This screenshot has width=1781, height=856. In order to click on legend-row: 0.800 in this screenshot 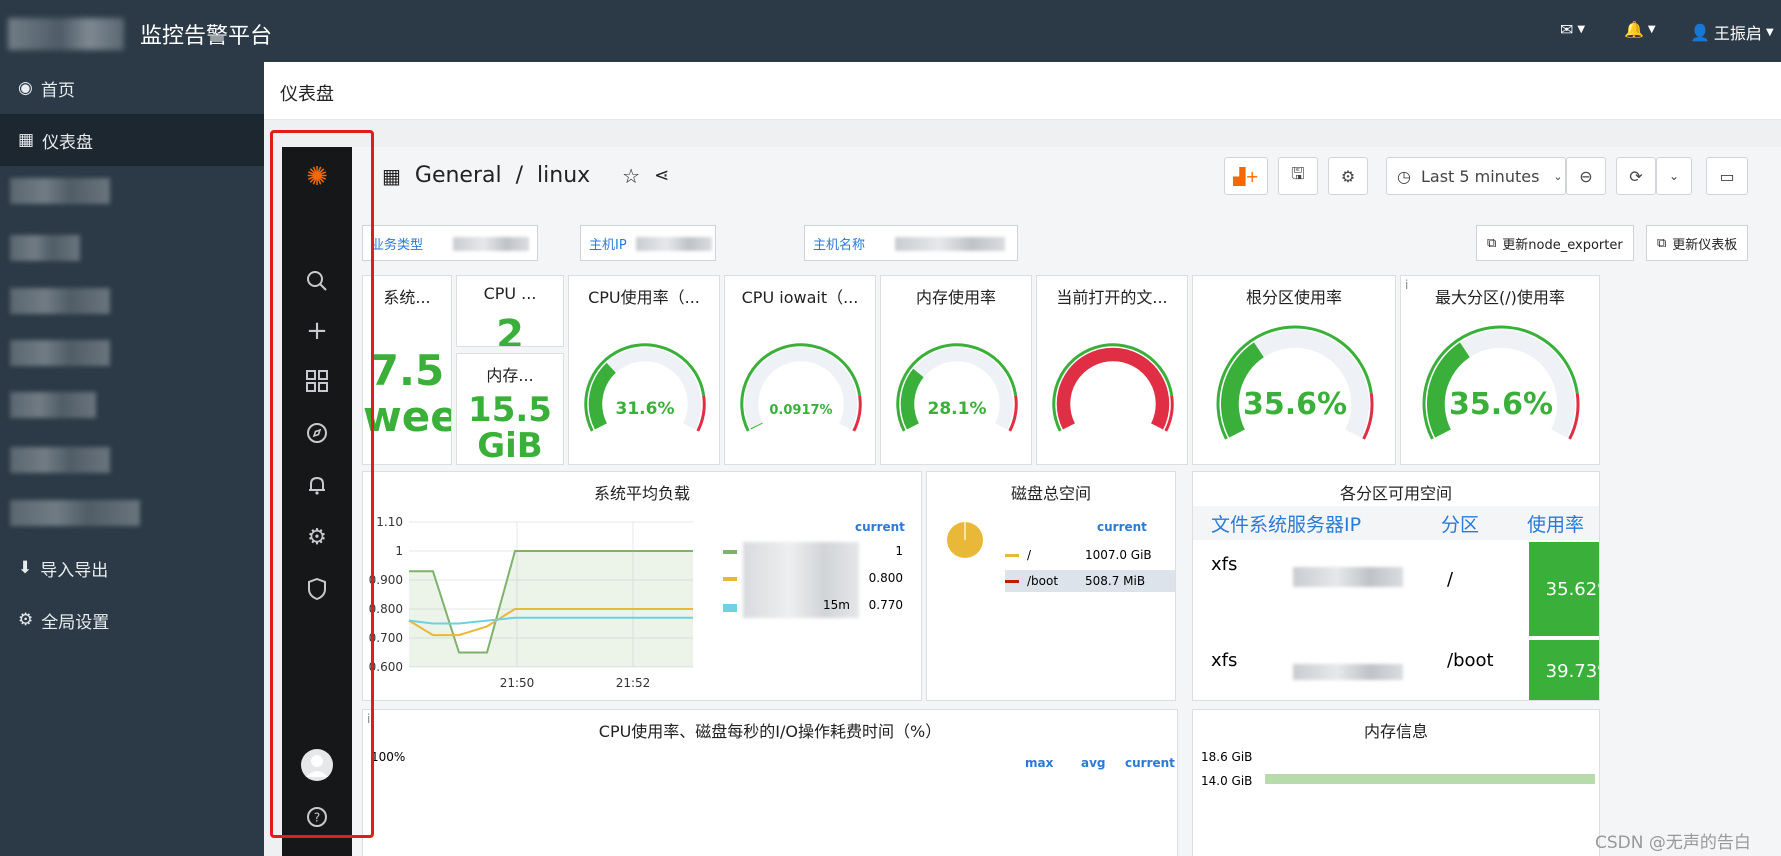, I will do `click(818, 580)`.